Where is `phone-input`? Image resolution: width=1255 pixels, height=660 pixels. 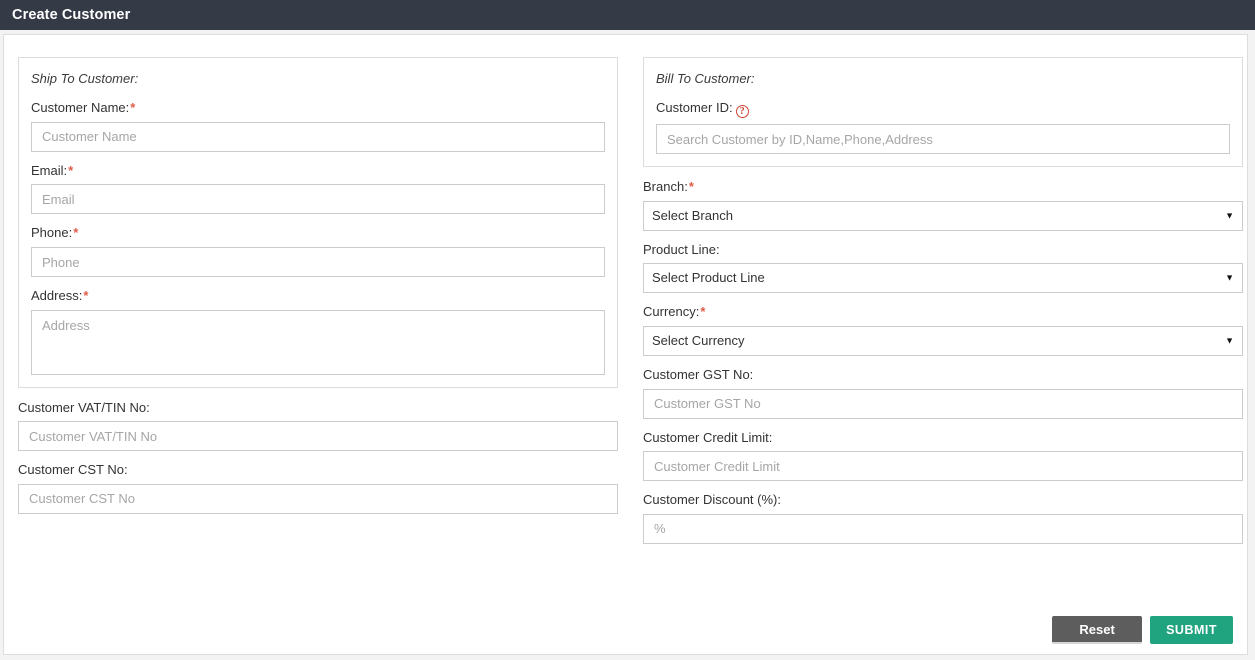 phone-input is located at coordinates (318, 262).